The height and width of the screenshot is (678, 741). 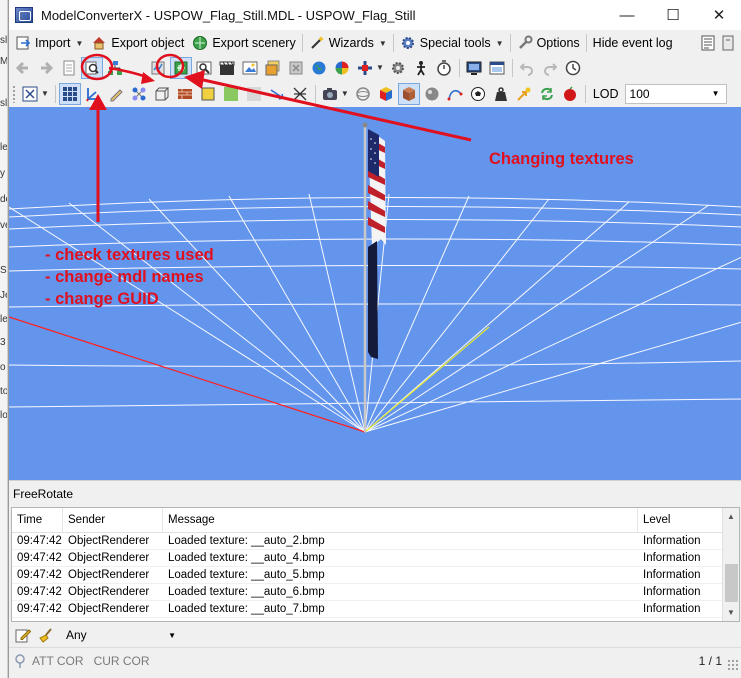 What do you see at coordinates (501, 94) in the screenshot?
I see `weight-icon` at bounding box center [501, 94].